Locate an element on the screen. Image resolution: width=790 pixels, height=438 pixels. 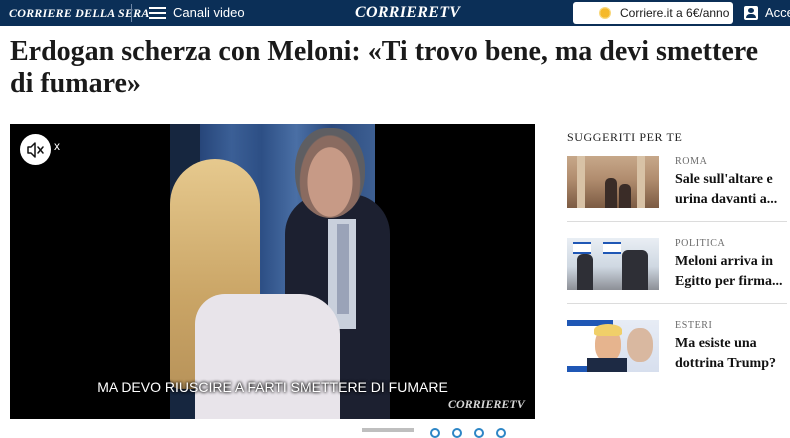
unmute-button is located at coordinates (35, 149).